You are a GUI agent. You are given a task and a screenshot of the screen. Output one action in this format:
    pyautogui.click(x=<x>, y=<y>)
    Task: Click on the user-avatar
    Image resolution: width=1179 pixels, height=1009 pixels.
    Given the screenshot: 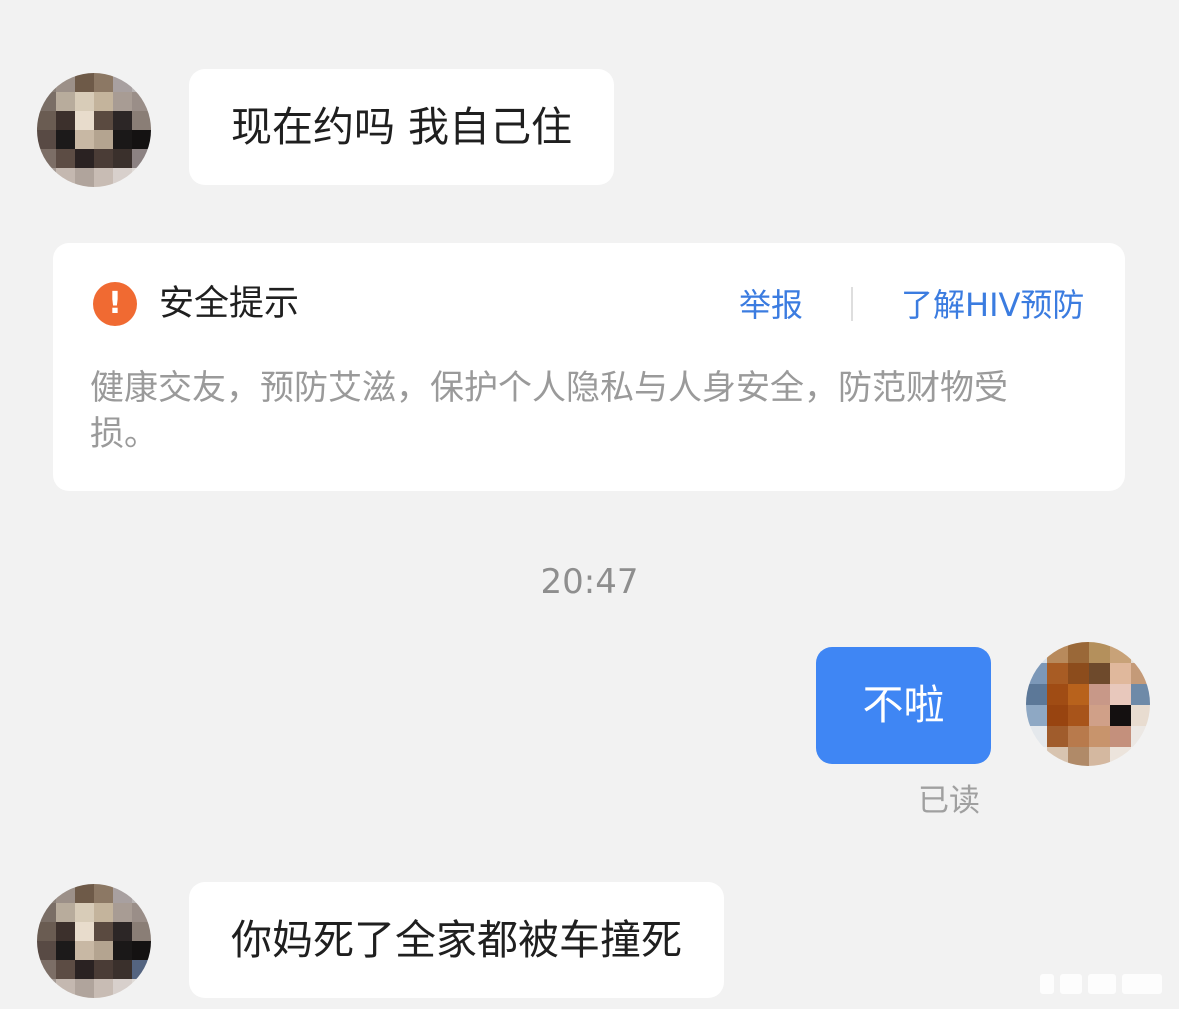 What is the action you would take?
    pyautogui.click(x=1088, y=704)
    